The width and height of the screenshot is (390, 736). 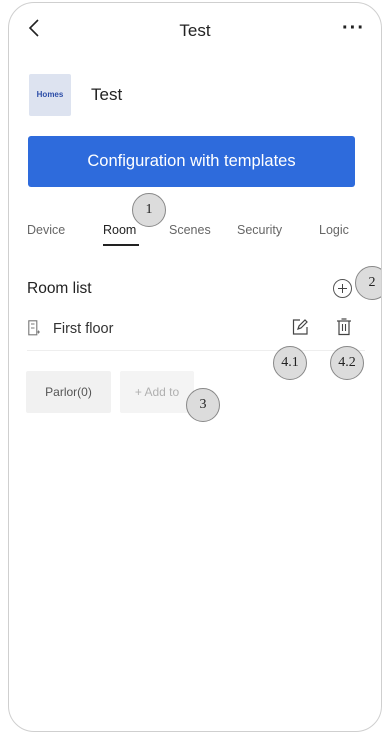 I want to click on tab-scenes: Scenes, so click(x=190, y=230).